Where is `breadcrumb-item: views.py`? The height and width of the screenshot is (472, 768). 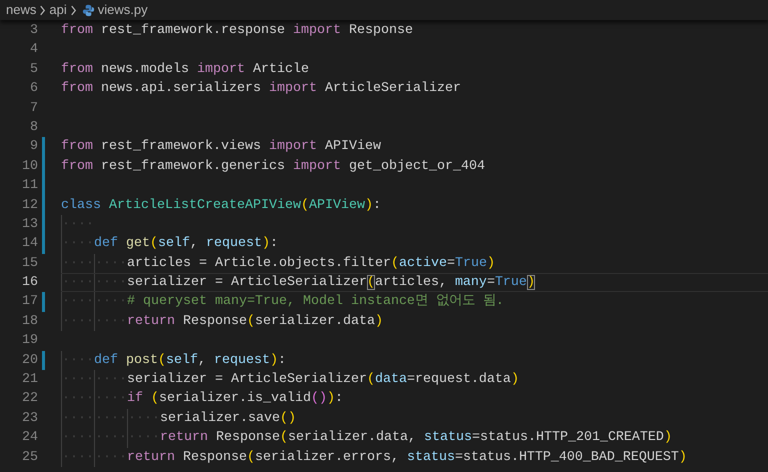 breadcrumb-item: views.py is located at coordinates (123, 10).